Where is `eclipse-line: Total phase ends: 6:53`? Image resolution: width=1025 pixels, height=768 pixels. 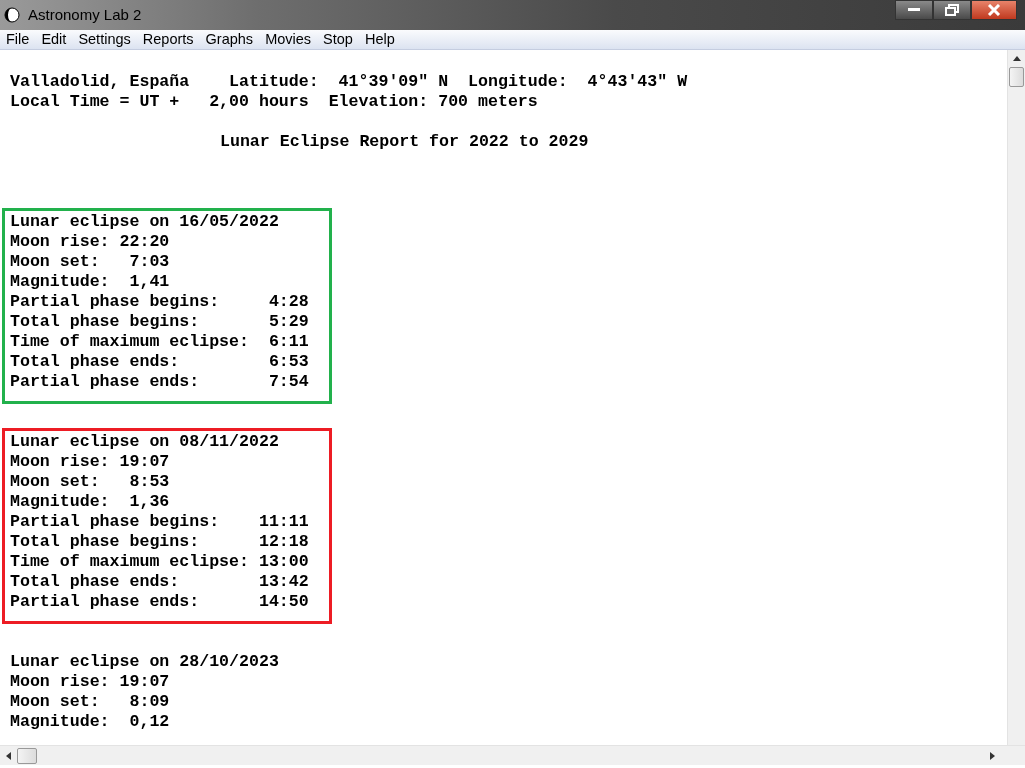 eclipse-line: Total phase ends: 6:53 is located at coordinates (159, 362).